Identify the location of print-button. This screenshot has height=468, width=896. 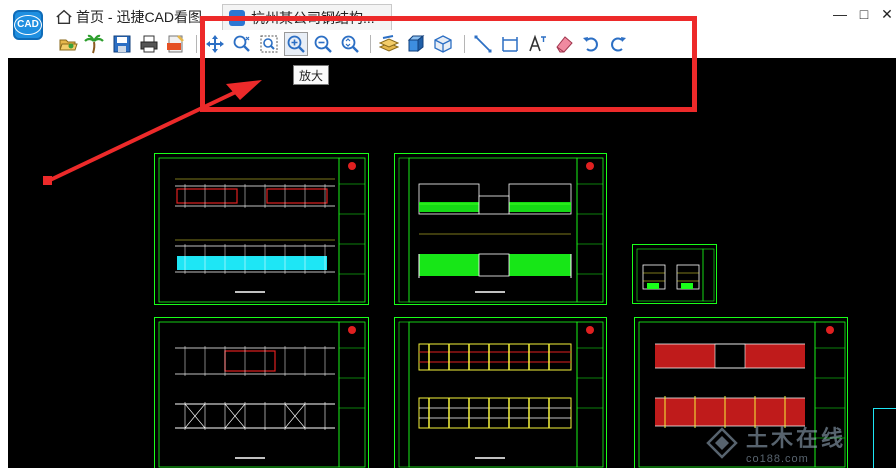
(149, 44).